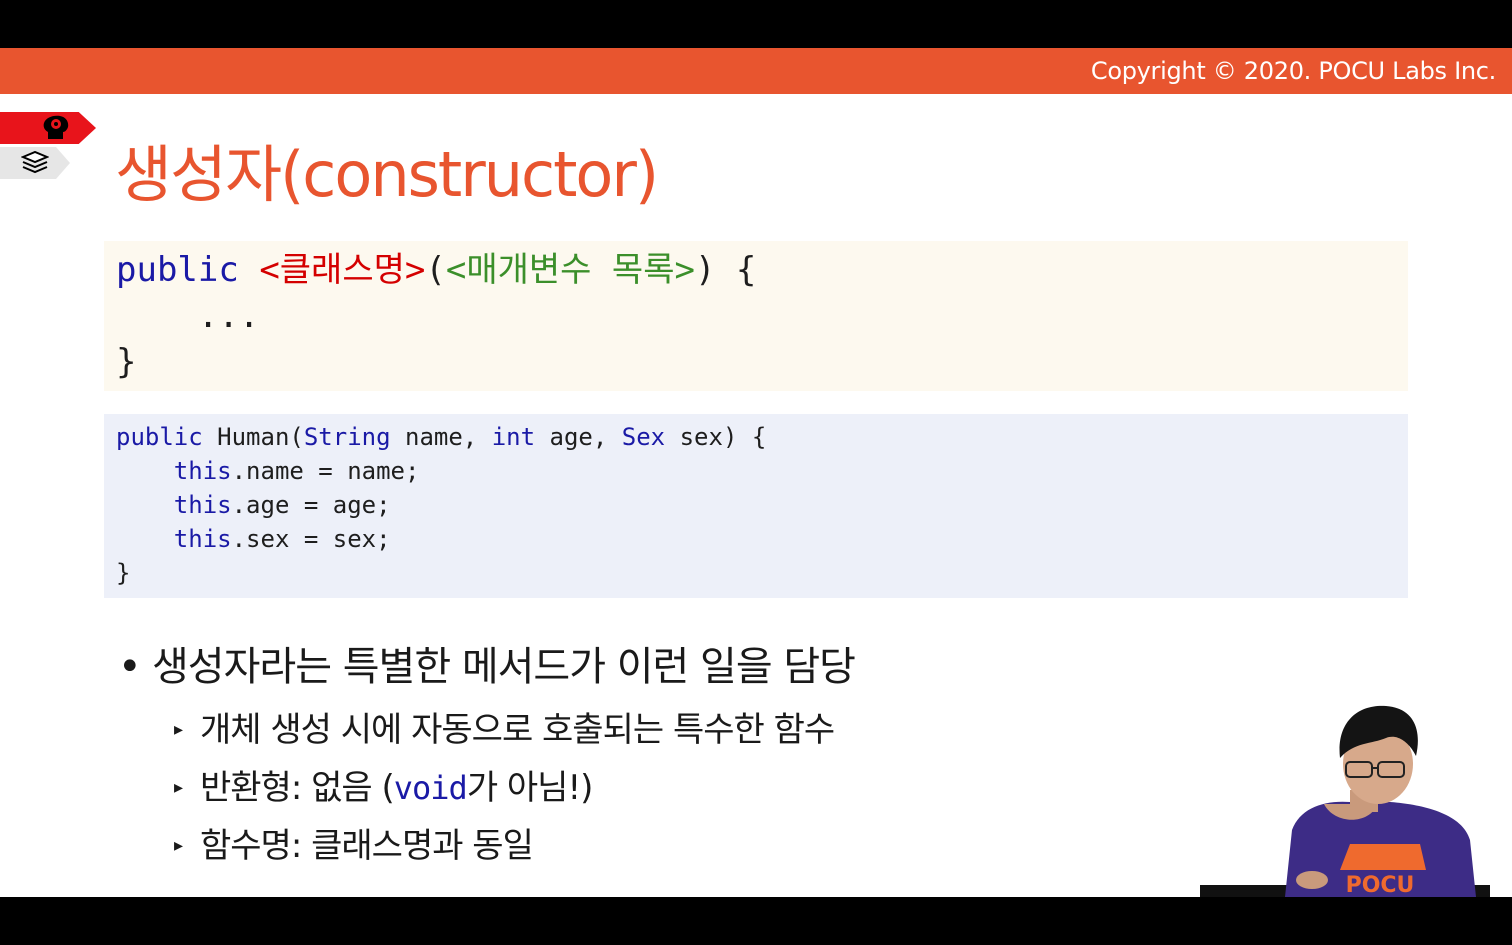 The height and width of the screenshot is (945, 1512). Describe the element at coordinates (504, 667) in the screenshot. I see `bullet-main-text: 생성자라는 특별한 메서드가 이런 일을 담당` at that location.